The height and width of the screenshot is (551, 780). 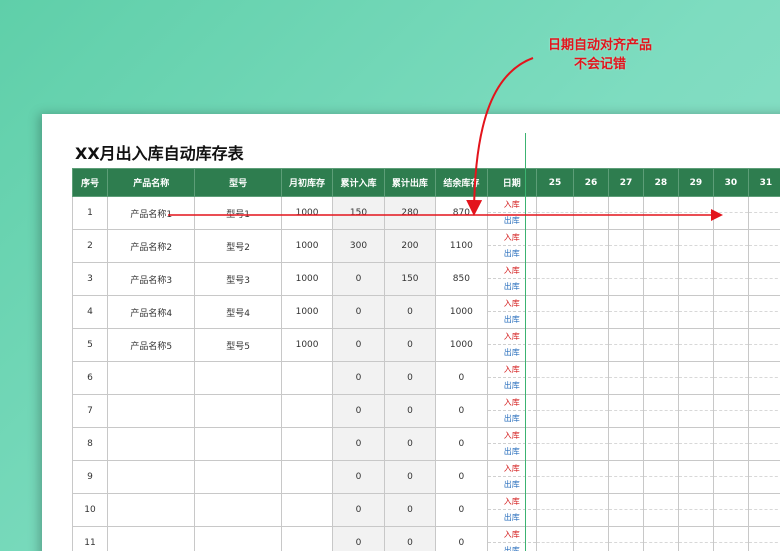 What do you see at coordinates (90, 378) in the screenshot?
I see `row-number-cell: 6` at bounding box center [90, 378].